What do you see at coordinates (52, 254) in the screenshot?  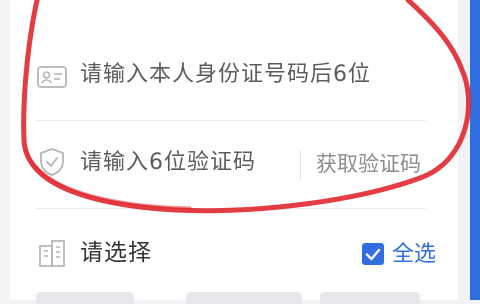 I see `building-icon` at bounding box center [52, 254].